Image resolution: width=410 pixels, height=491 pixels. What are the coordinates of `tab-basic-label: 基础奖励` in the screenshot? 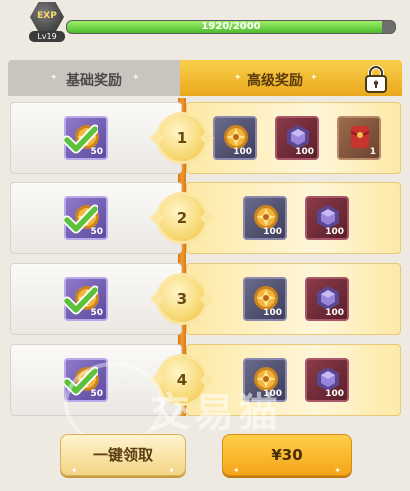 It's located at (94, 81).